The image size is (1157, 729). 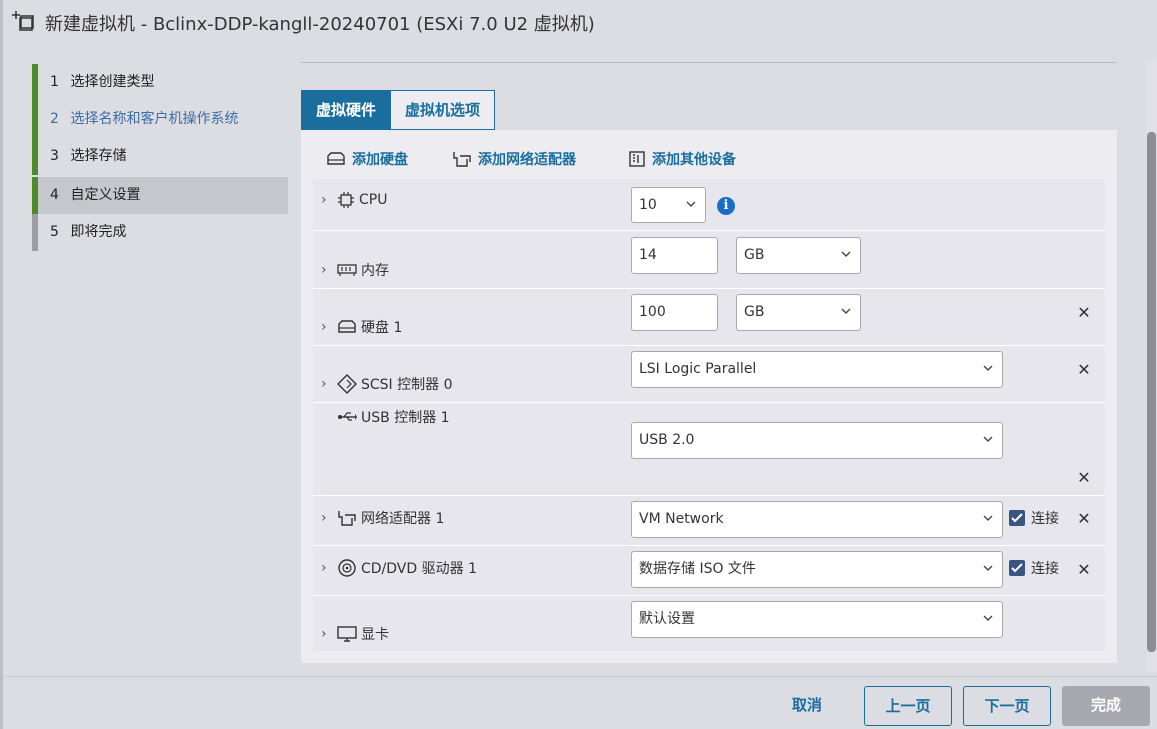 I want to click on tab-bar: 虚拟硬件 虚拟机选项, so click(x=398, y=110).